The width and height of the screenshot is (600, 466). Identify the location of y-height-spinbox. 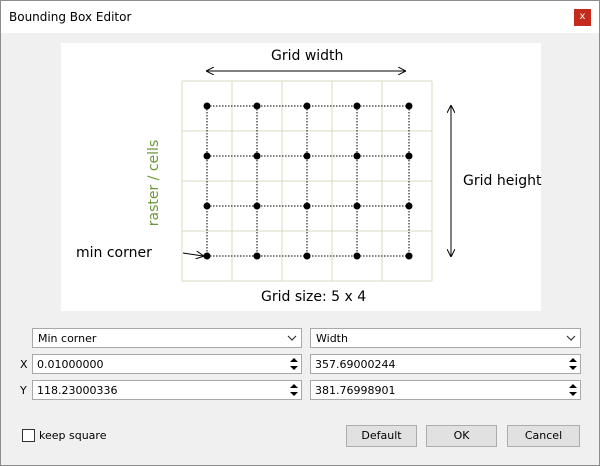
(445, 390).